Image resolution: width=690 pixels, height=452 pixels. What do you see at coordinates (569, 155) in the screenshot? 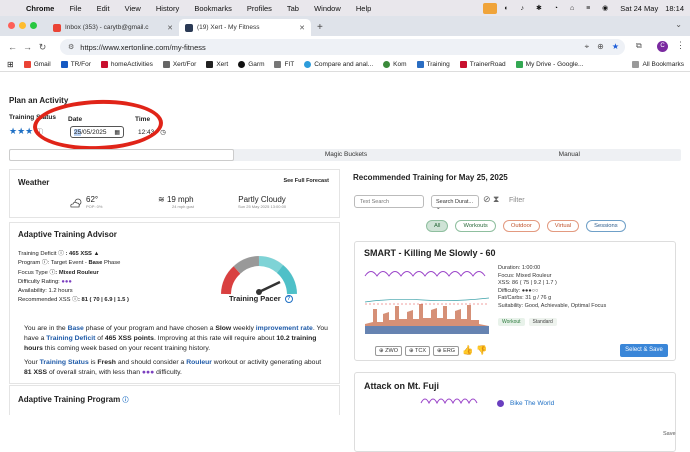
I see `tab-manual: Manual` at bounding box center [569, 155].